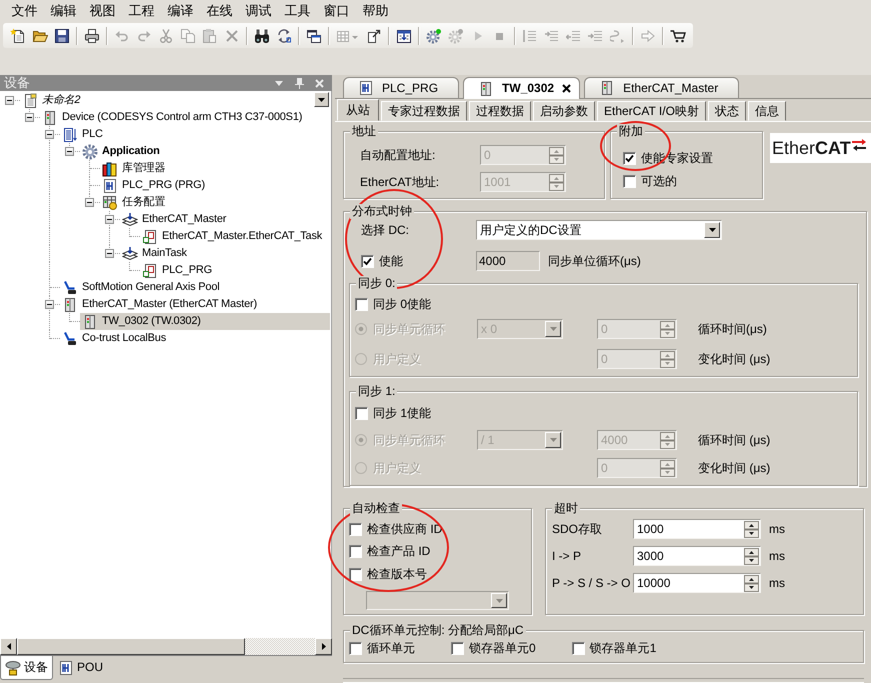  I want to click on page-tab: 从站, so click(358, 110).